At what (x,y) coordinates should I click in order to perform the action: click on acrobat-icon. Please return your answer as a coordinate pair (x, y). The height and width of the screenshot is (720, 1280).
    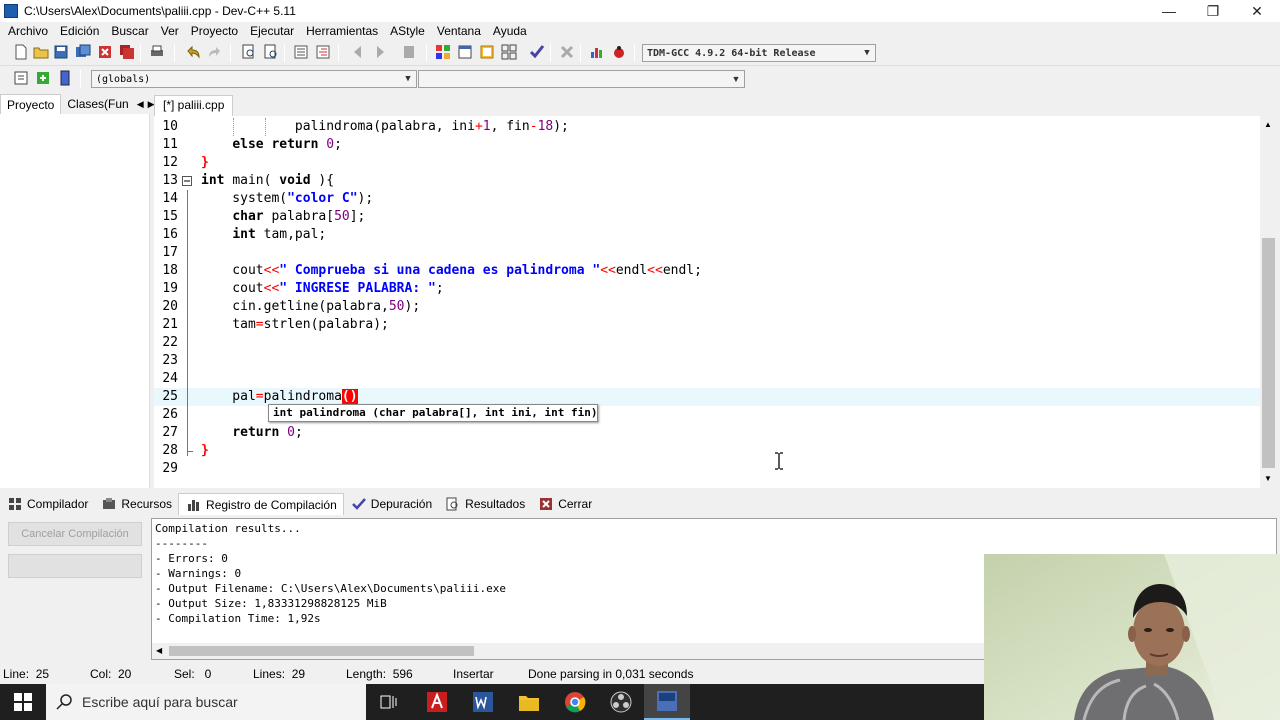
    Looking at the image, I should click on (437, 702).